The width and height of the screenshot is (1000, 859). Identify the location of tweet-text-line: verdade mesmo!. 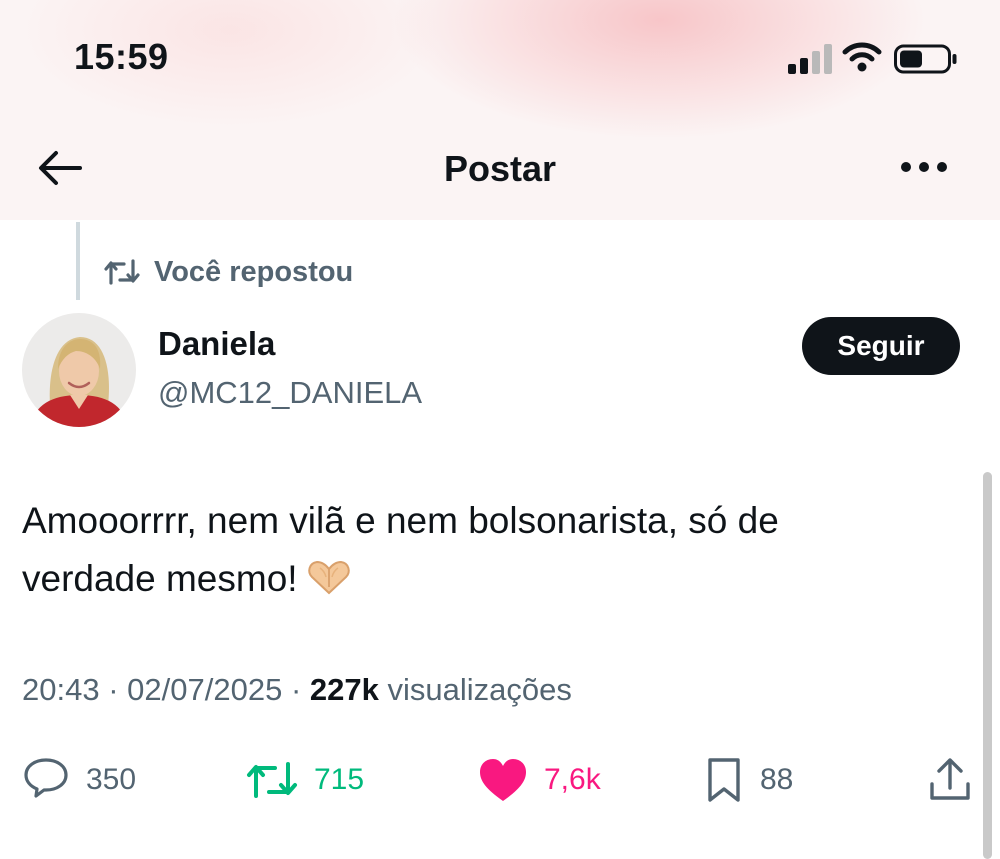
(160, 578).